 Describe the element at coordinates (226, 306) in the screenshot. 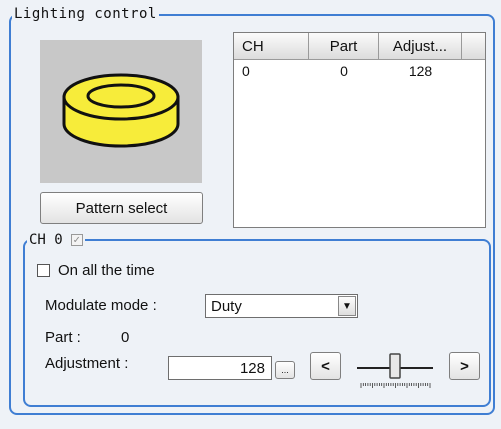

I see `modulate-mode-value: Duty` at that location.